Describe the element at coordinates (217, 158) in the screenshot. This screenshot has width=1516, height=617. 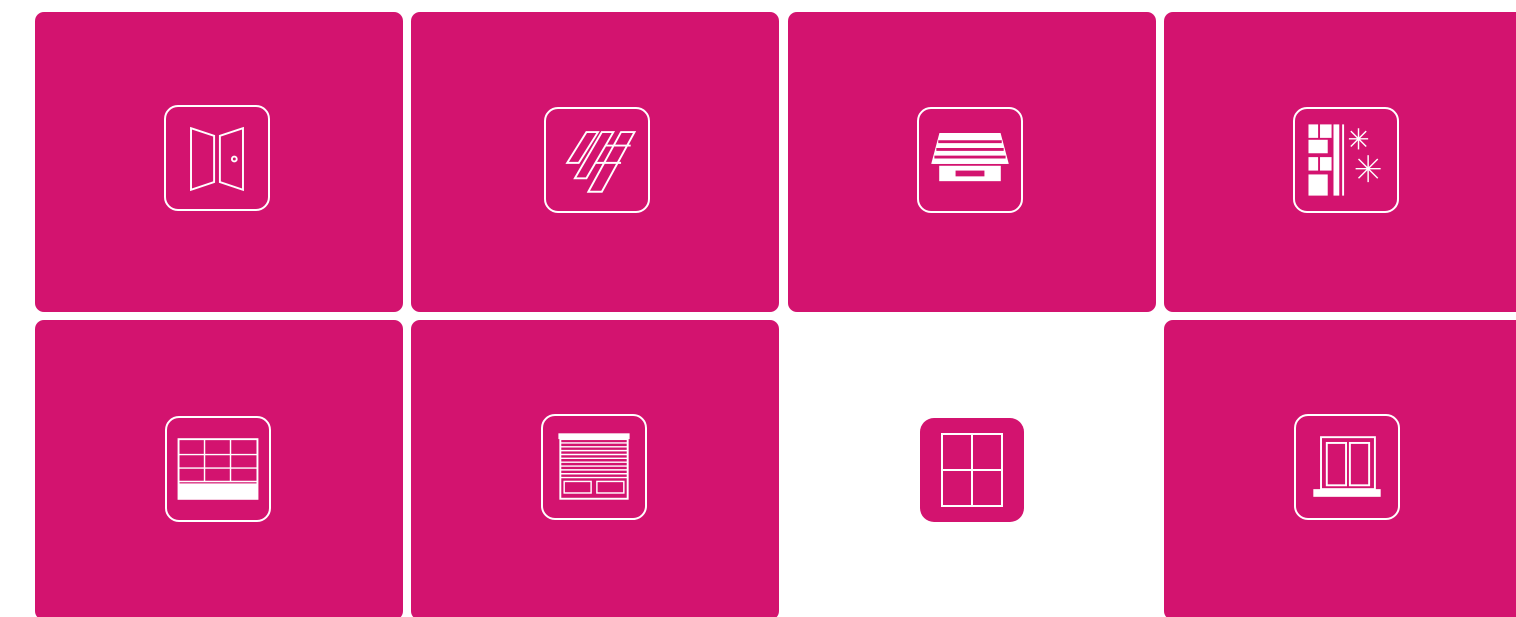
I see `doors-icon` at that location.